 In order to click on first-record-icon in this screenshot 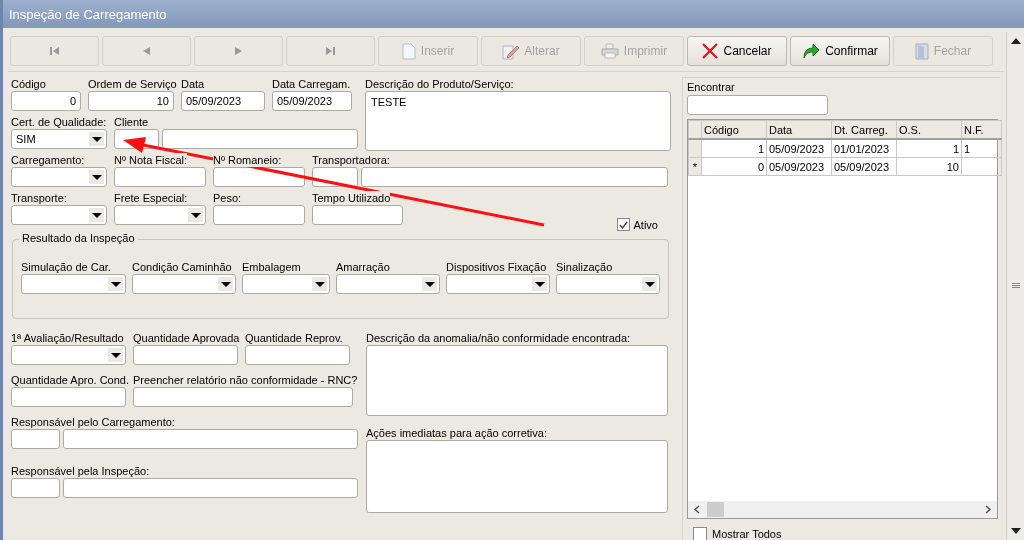, I will do `click(54, 51)`.